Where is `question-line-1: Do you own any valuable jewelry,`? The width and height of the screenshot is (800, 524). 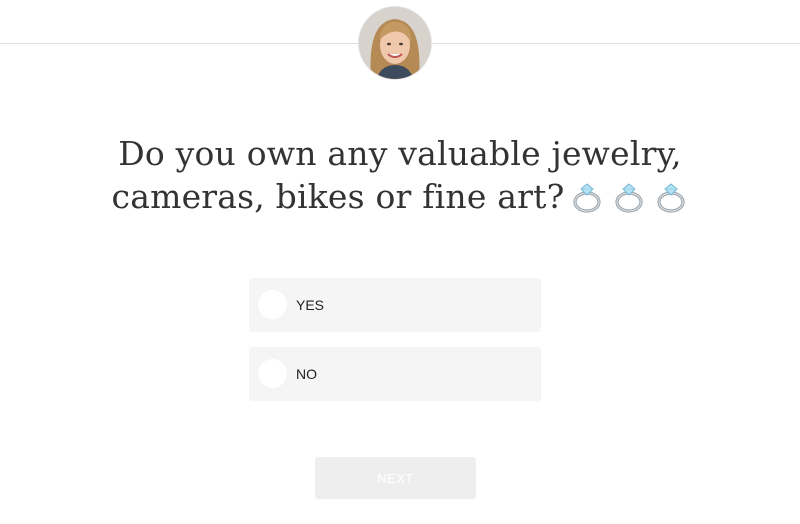
question-line-1: Do you own any valuable jewelry, is located at coordinates (400, 153).